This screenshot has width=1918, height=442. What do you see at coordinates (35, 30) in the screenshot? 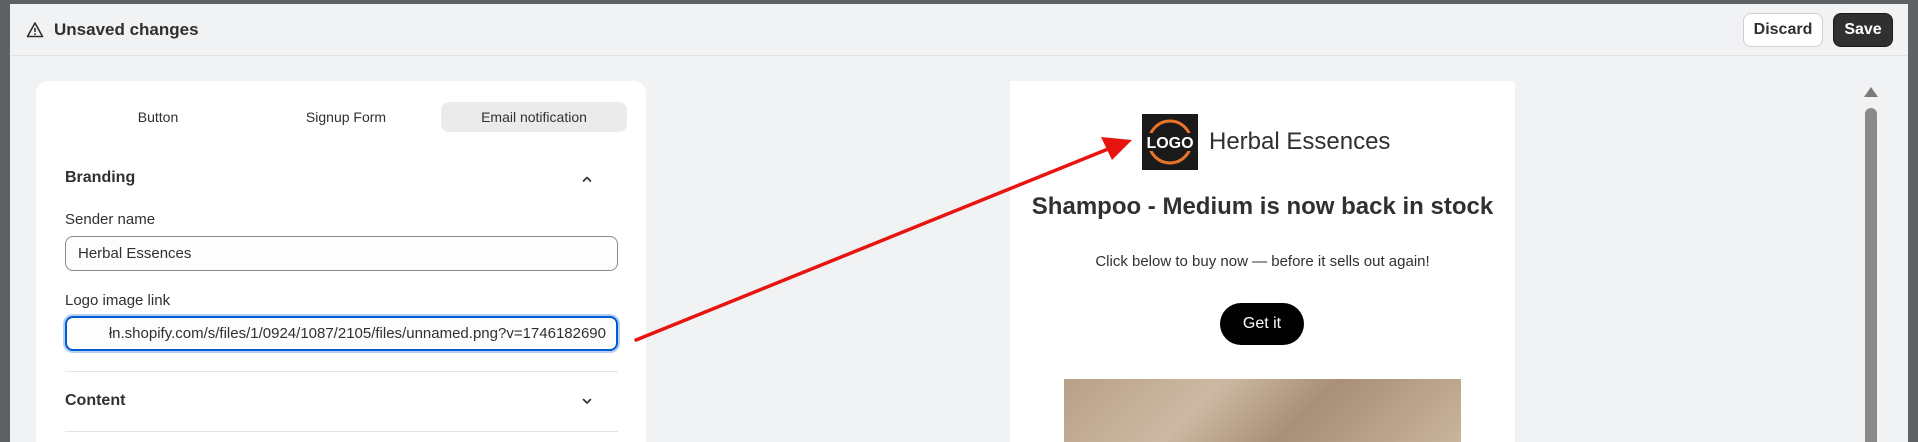
I see `warning-triangle-icon` at bounding box center [35, 30].